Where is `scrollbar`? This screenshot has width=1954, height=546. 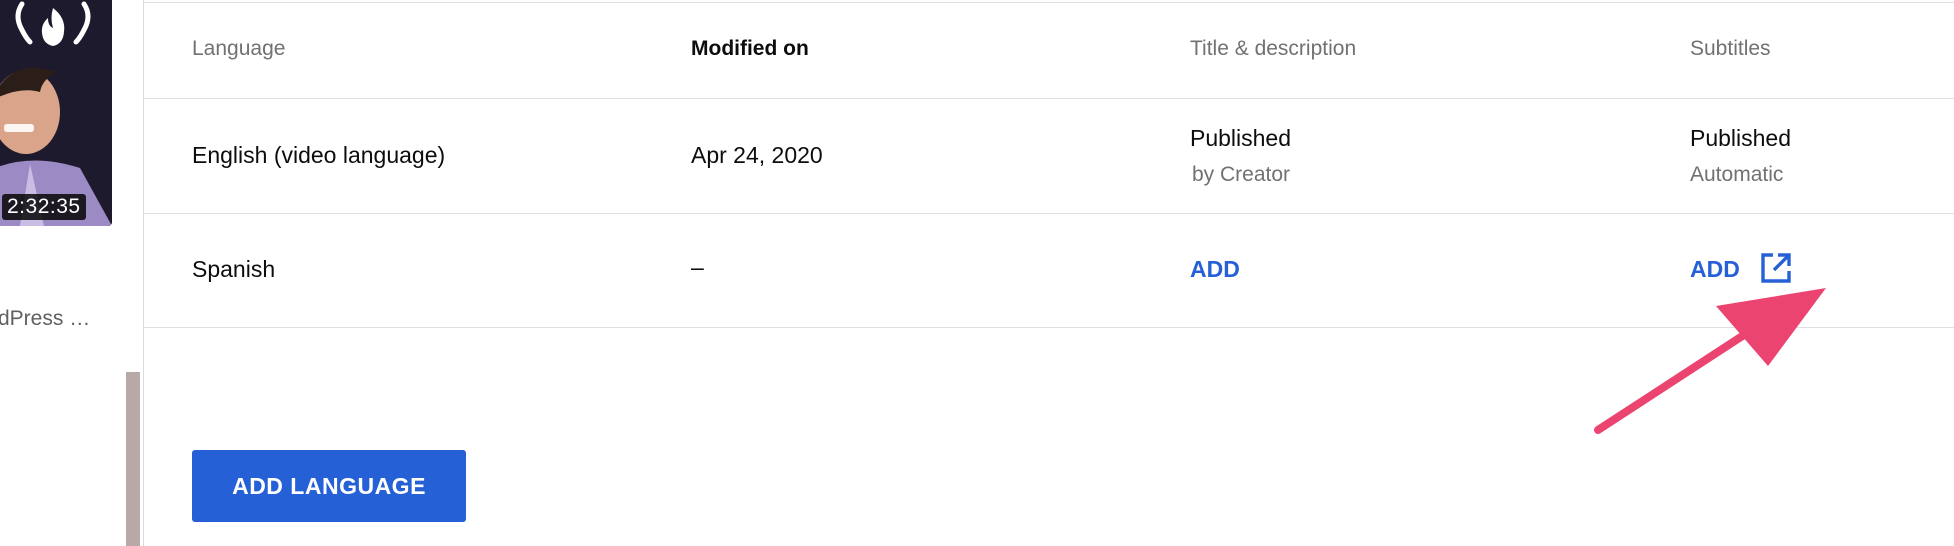
scrollbar is located at coordinates (133, 459).